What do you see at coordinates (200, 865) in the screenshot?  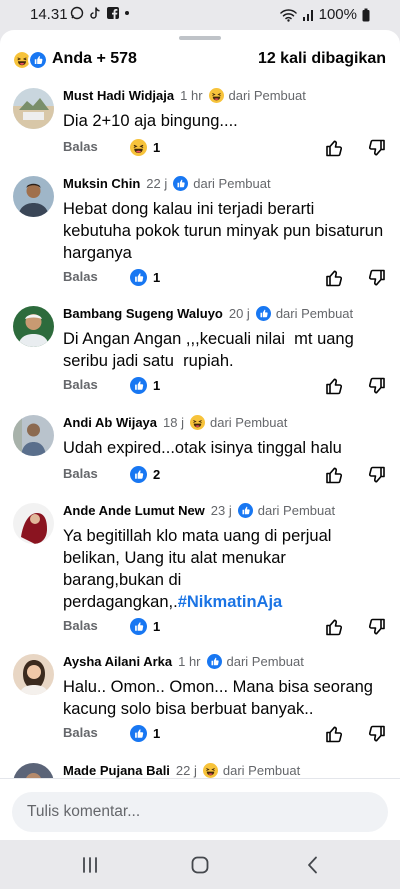 I see `home-icon` at bounding box center [200, 865].